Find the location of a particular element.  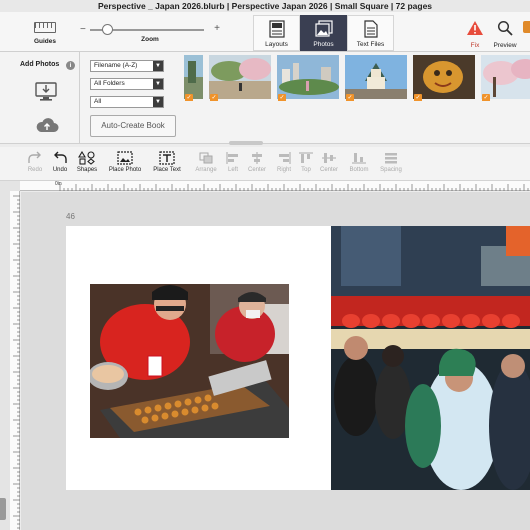

place-text-button: Place Text is located at coordinates (167, 162).